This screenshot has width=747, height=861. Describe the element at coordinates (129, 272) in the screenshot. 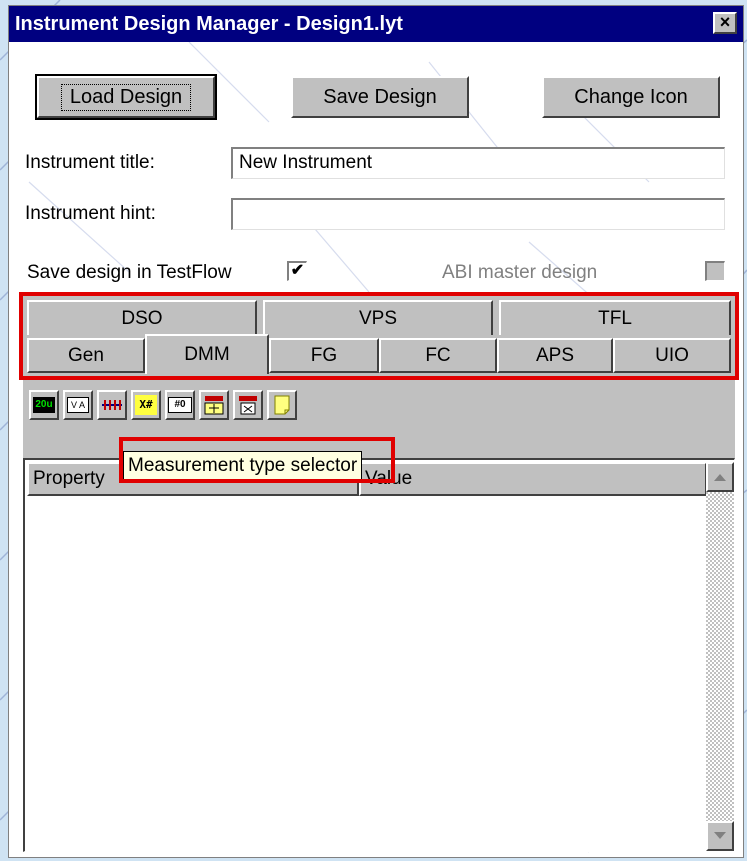

I see `save-in-testflow-label: Save design in TestFlow` at that location.